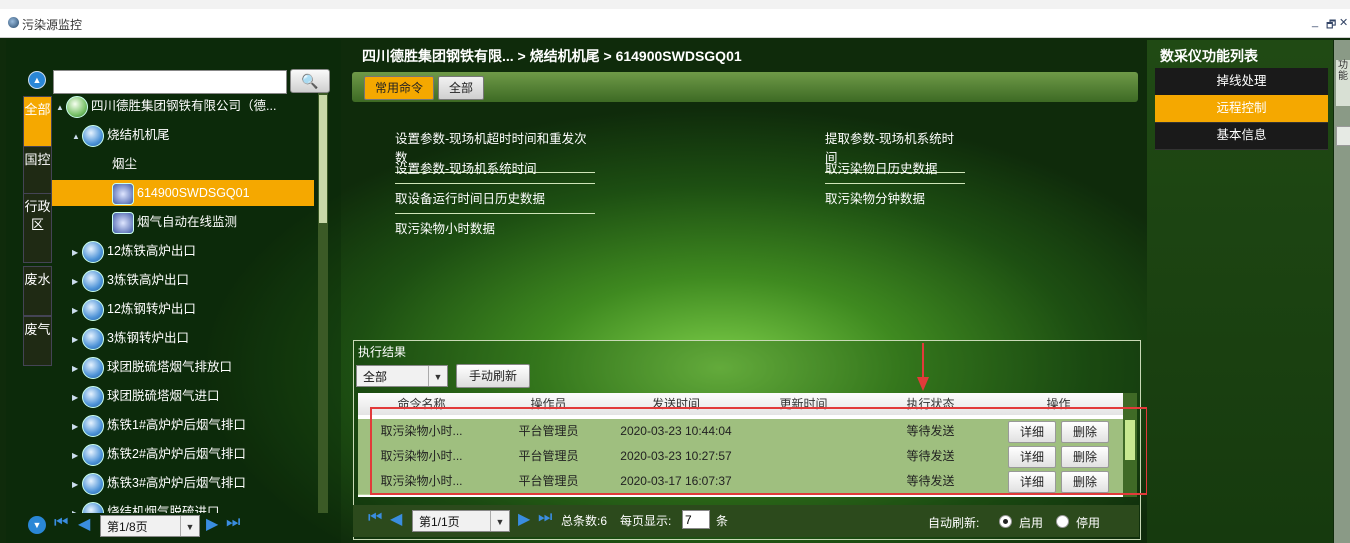  I want to click on filter-value: 全部, so click(375, 377).